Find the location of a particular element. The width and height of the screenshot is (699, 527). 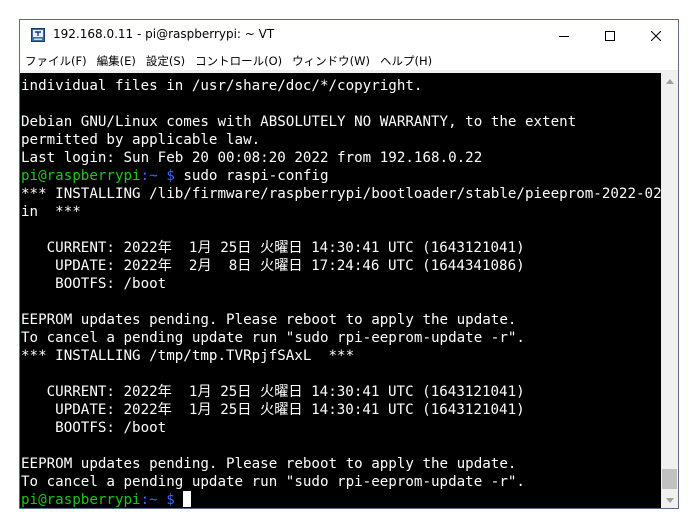

close-icon is located at coordinates (656, 35).